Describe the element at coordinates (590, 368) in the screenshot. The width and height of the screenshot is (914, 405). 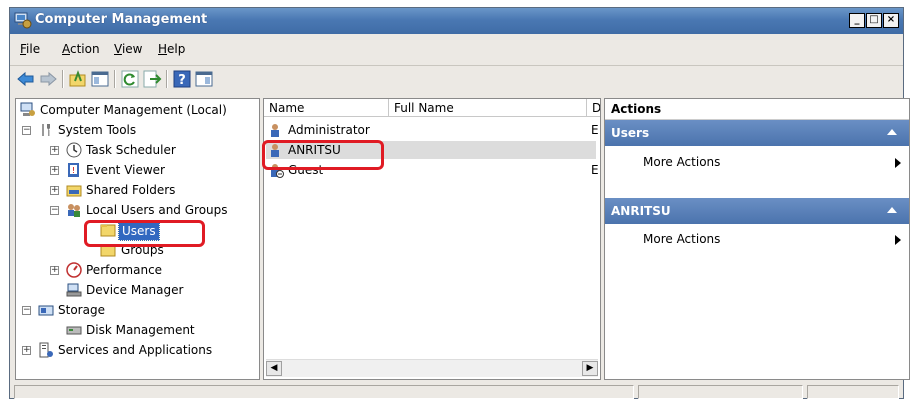
I see `scroll-right-button: ▶` at that location.